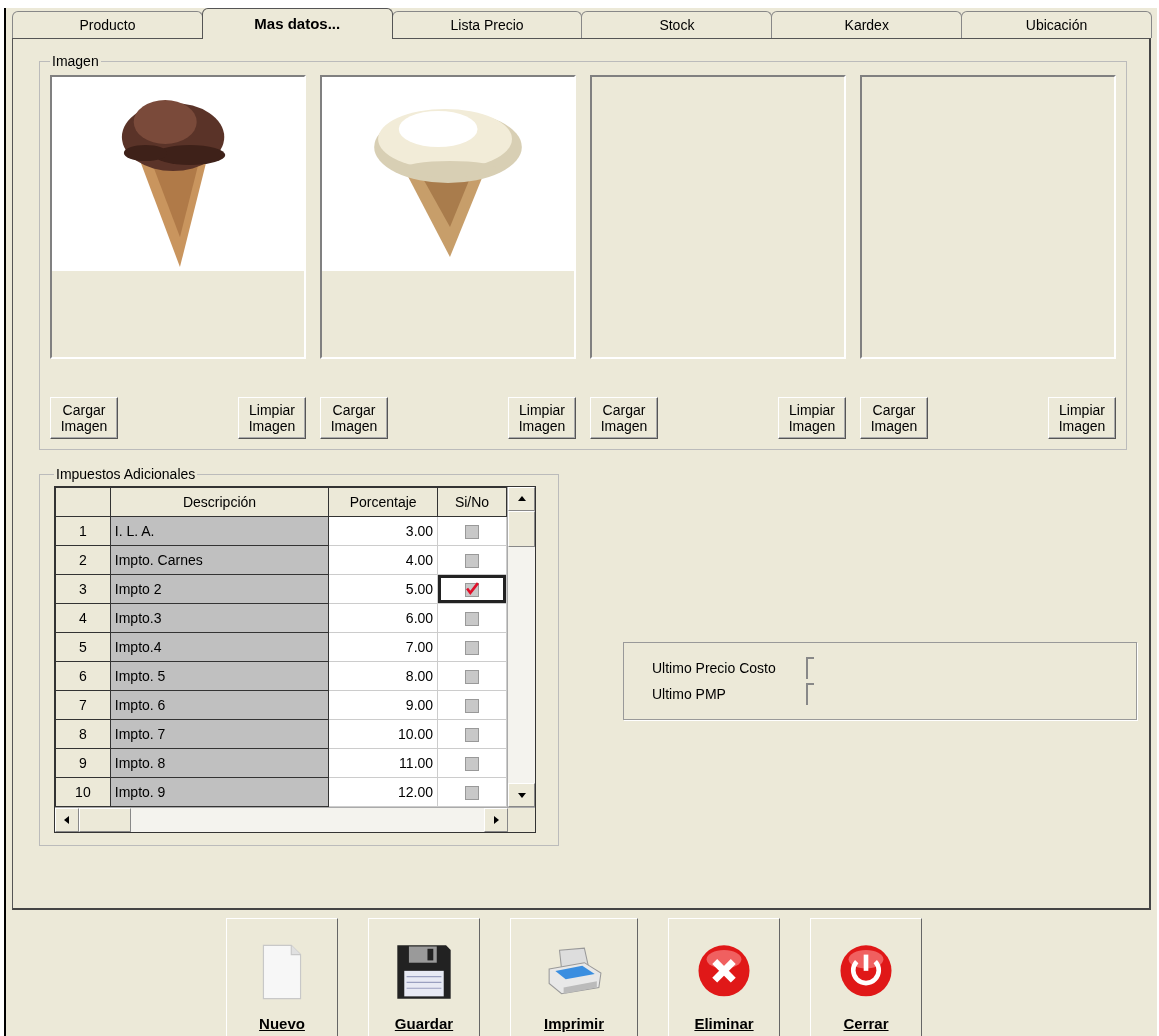  I want to click on row-number: 7, so click(83, 705).